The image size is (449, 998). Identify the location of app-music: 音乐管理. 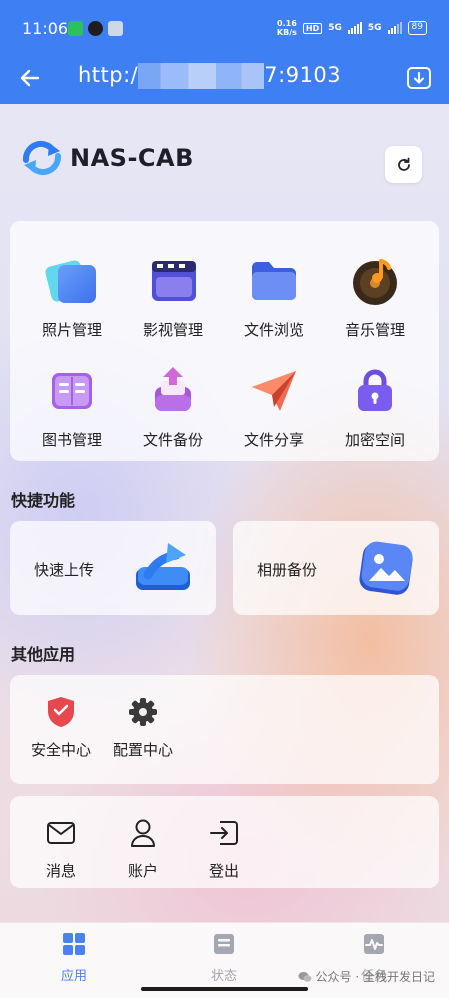
(375, 295).